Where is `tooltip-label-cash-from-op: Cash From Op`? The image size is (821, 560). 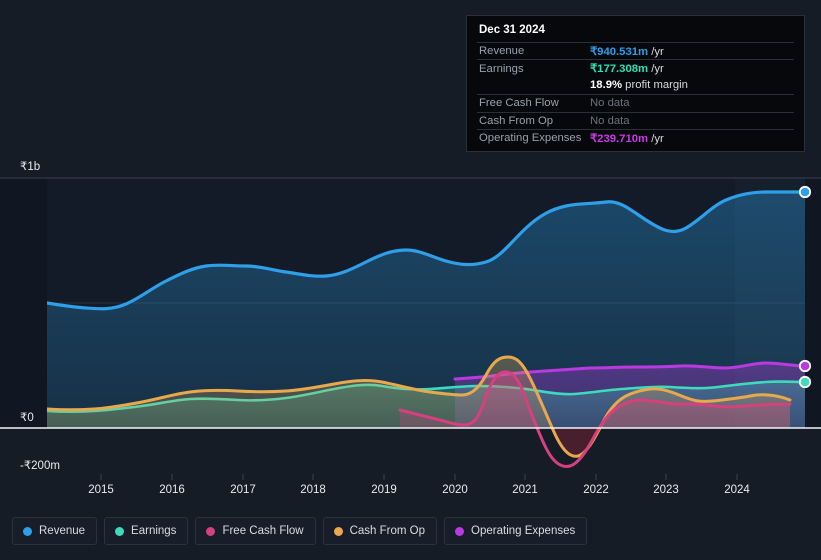 tooltip-label-cash-from-op: Cash From Op is located at coordinates (516, 120).